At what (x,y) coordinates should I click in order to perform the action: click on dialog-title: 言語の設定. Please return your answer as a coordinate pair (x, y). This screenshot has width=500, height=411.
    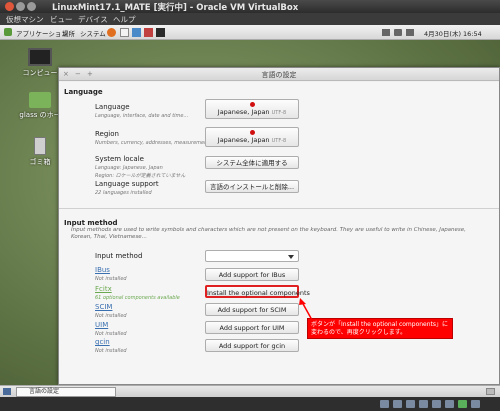
    Looking at the image, I should click on (279, 75).